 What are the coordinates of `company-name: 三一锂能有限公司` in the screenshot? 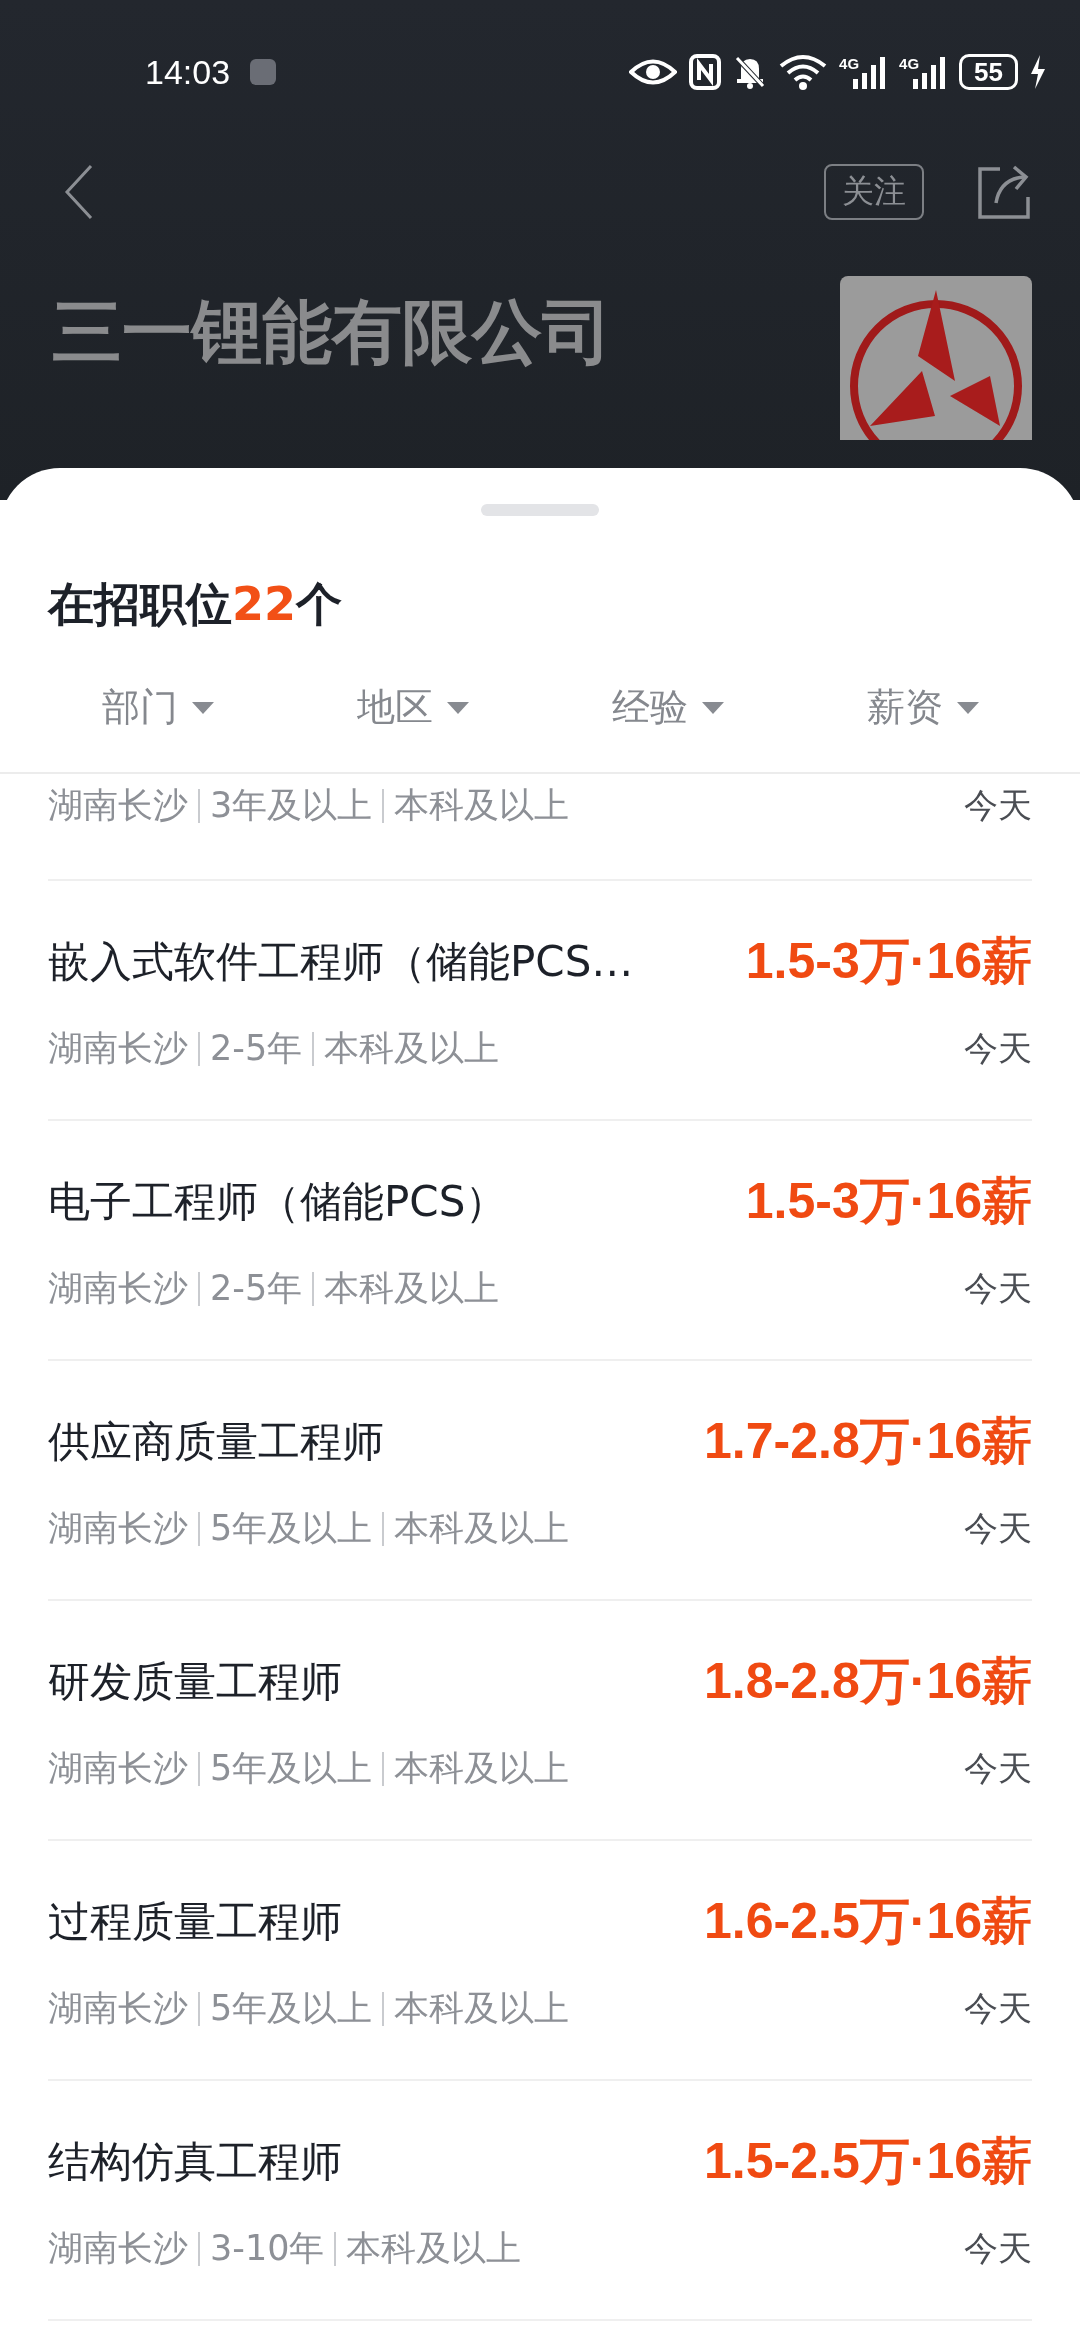 It's located at (332, 332).